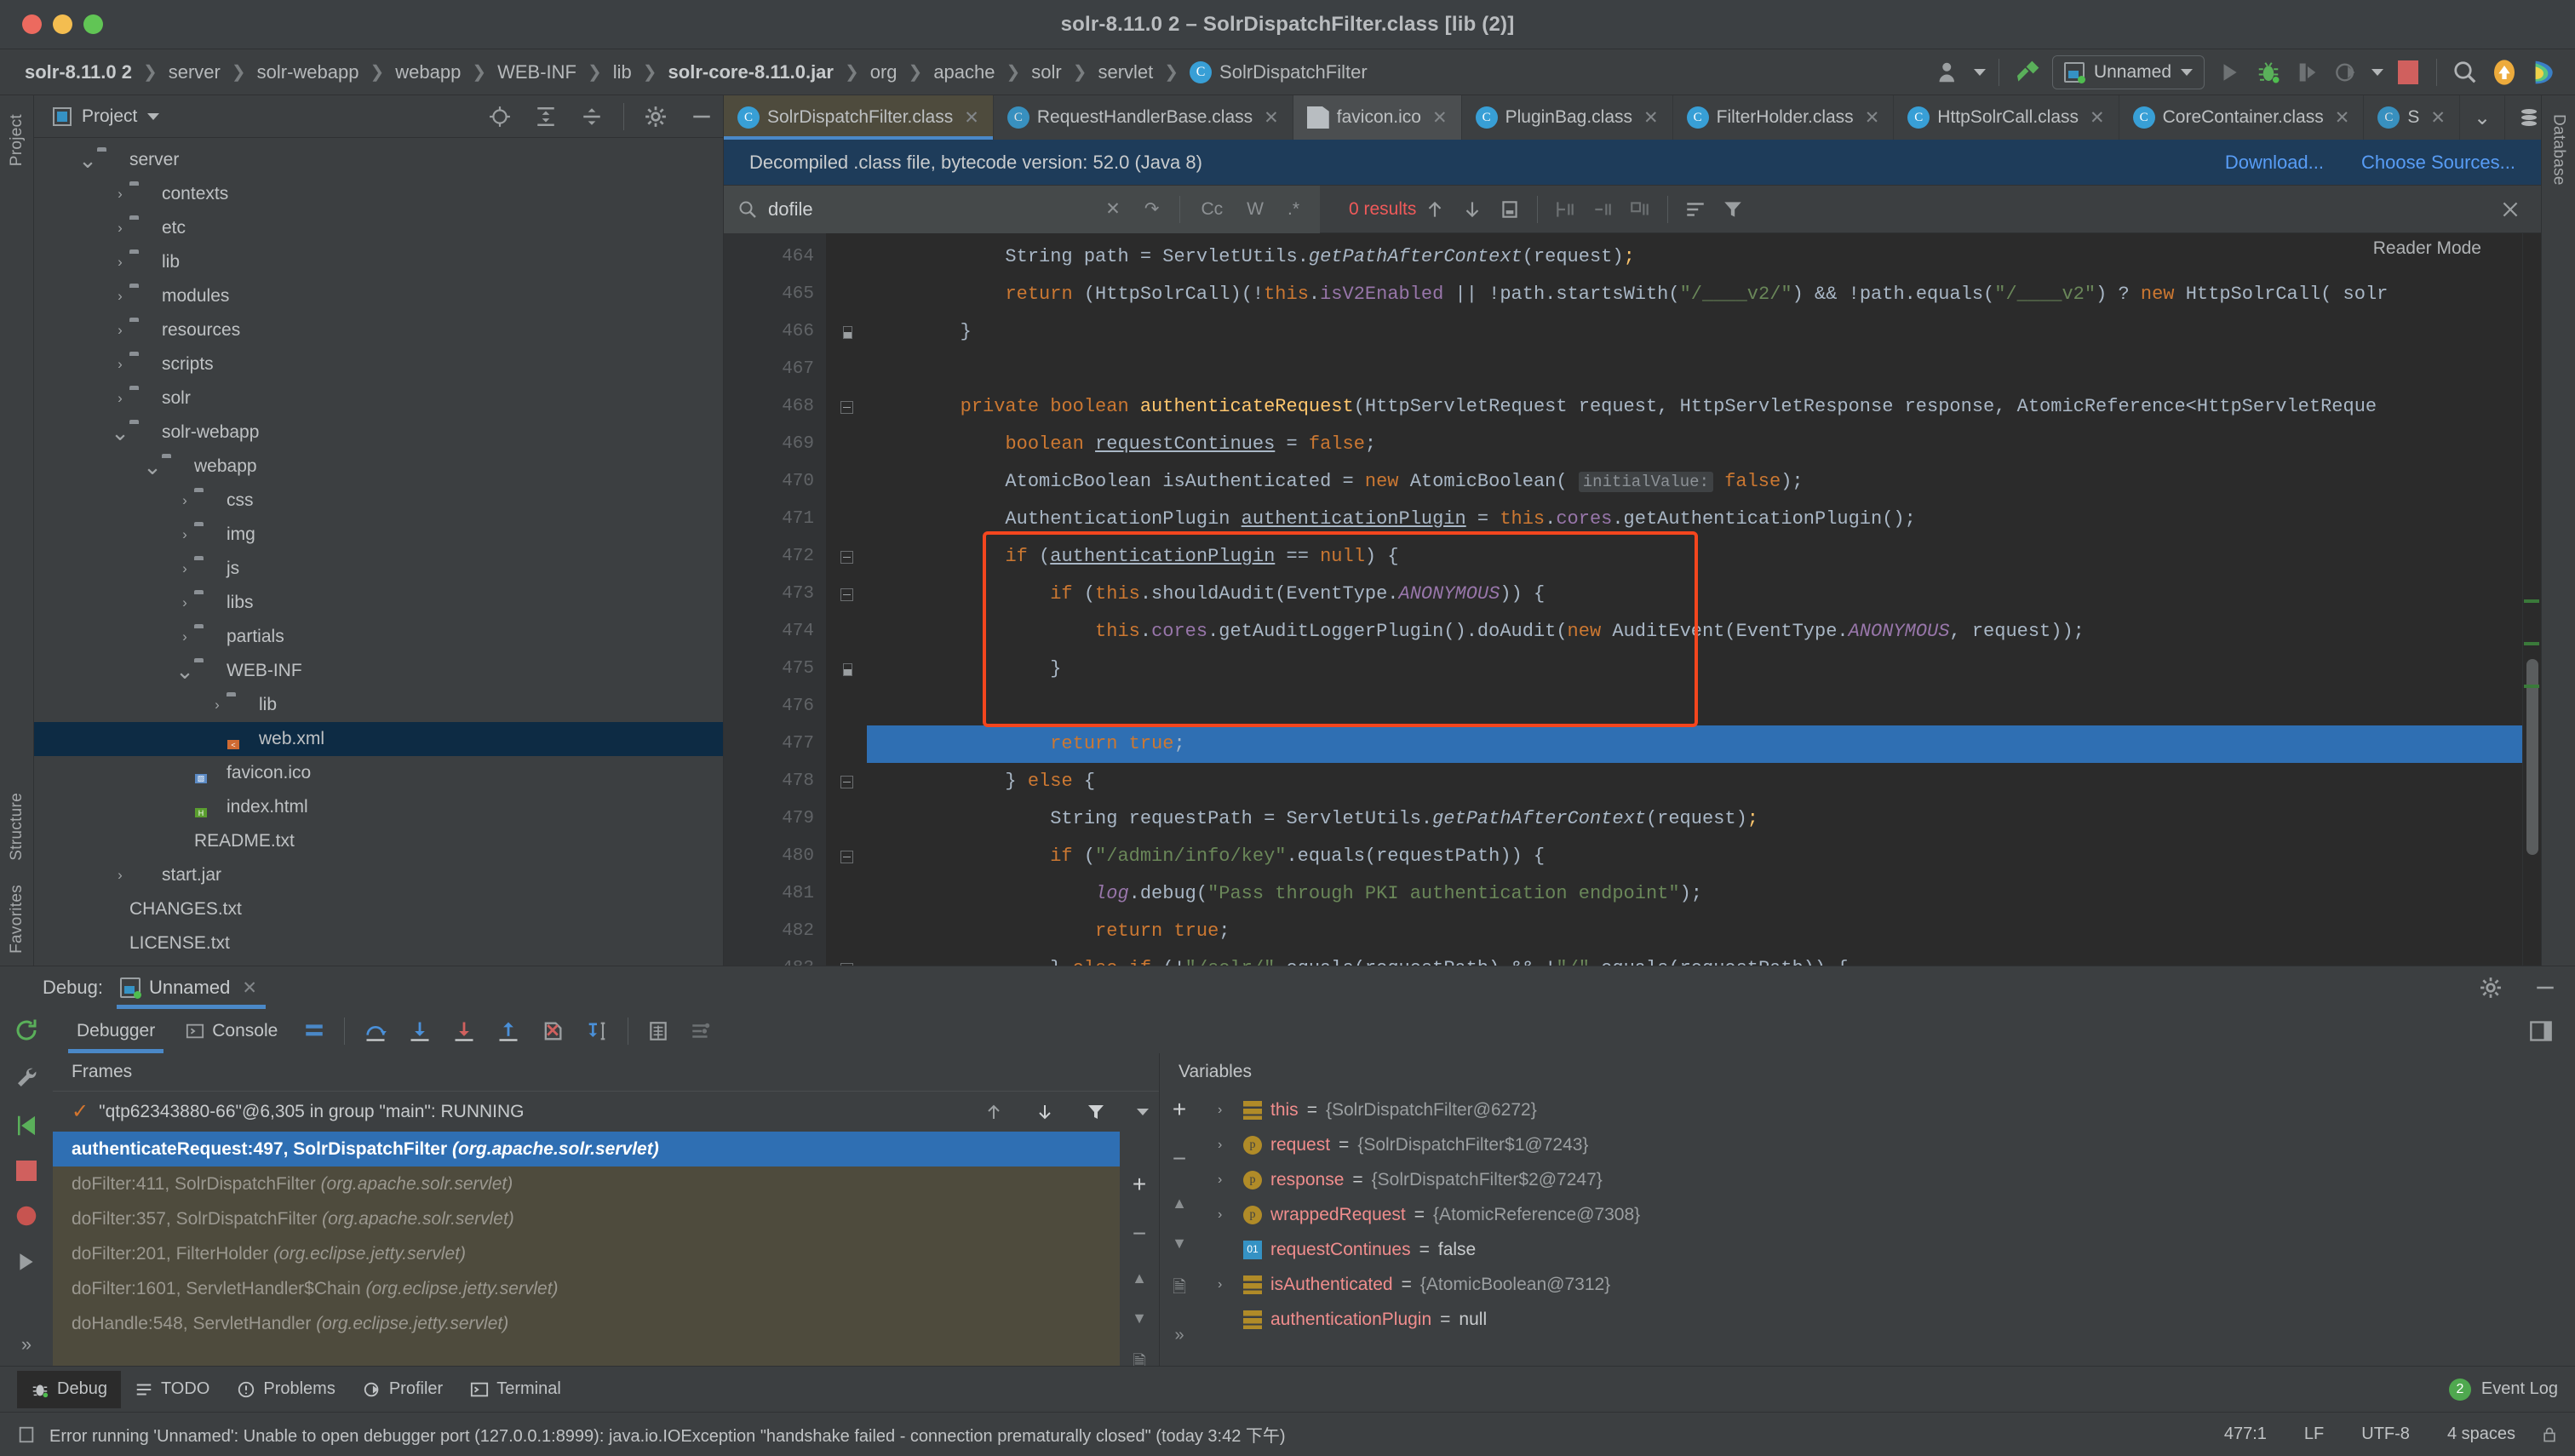 This screenshot has height=1456, width=2575. Describe the element at coordinates (378, 467) in the screenshot. I see `tree-node: ⌄ webapp` at that location.